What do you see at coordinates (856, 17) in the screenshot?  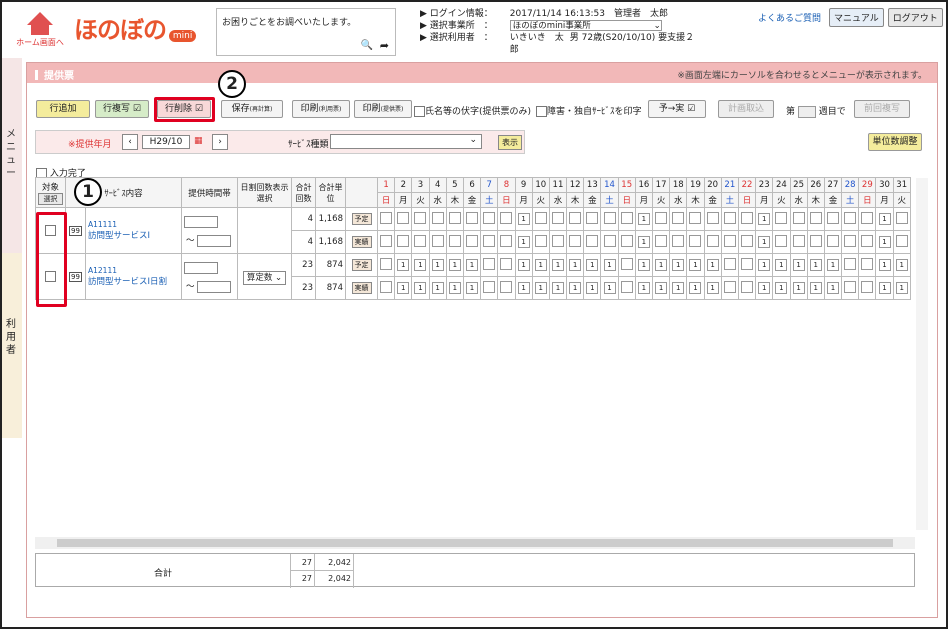 I see `manual-button: マニュアル` at bounding box center [856, 17].